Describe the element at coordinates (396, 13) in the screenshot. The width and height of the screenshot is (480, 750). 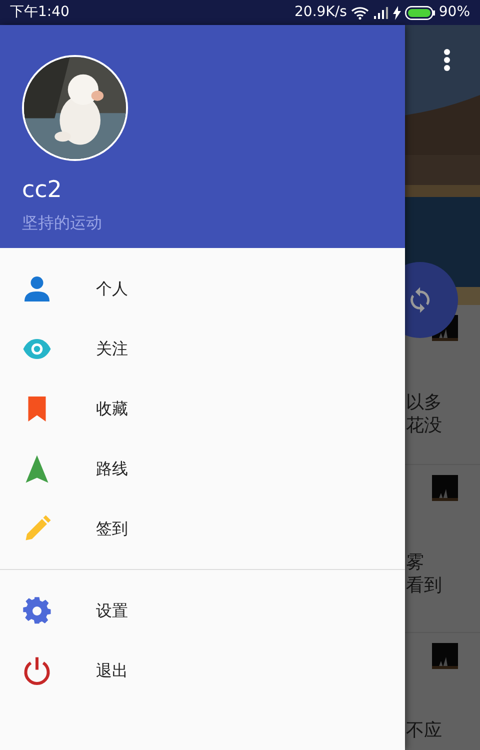
I see `charging-icon` at that location.